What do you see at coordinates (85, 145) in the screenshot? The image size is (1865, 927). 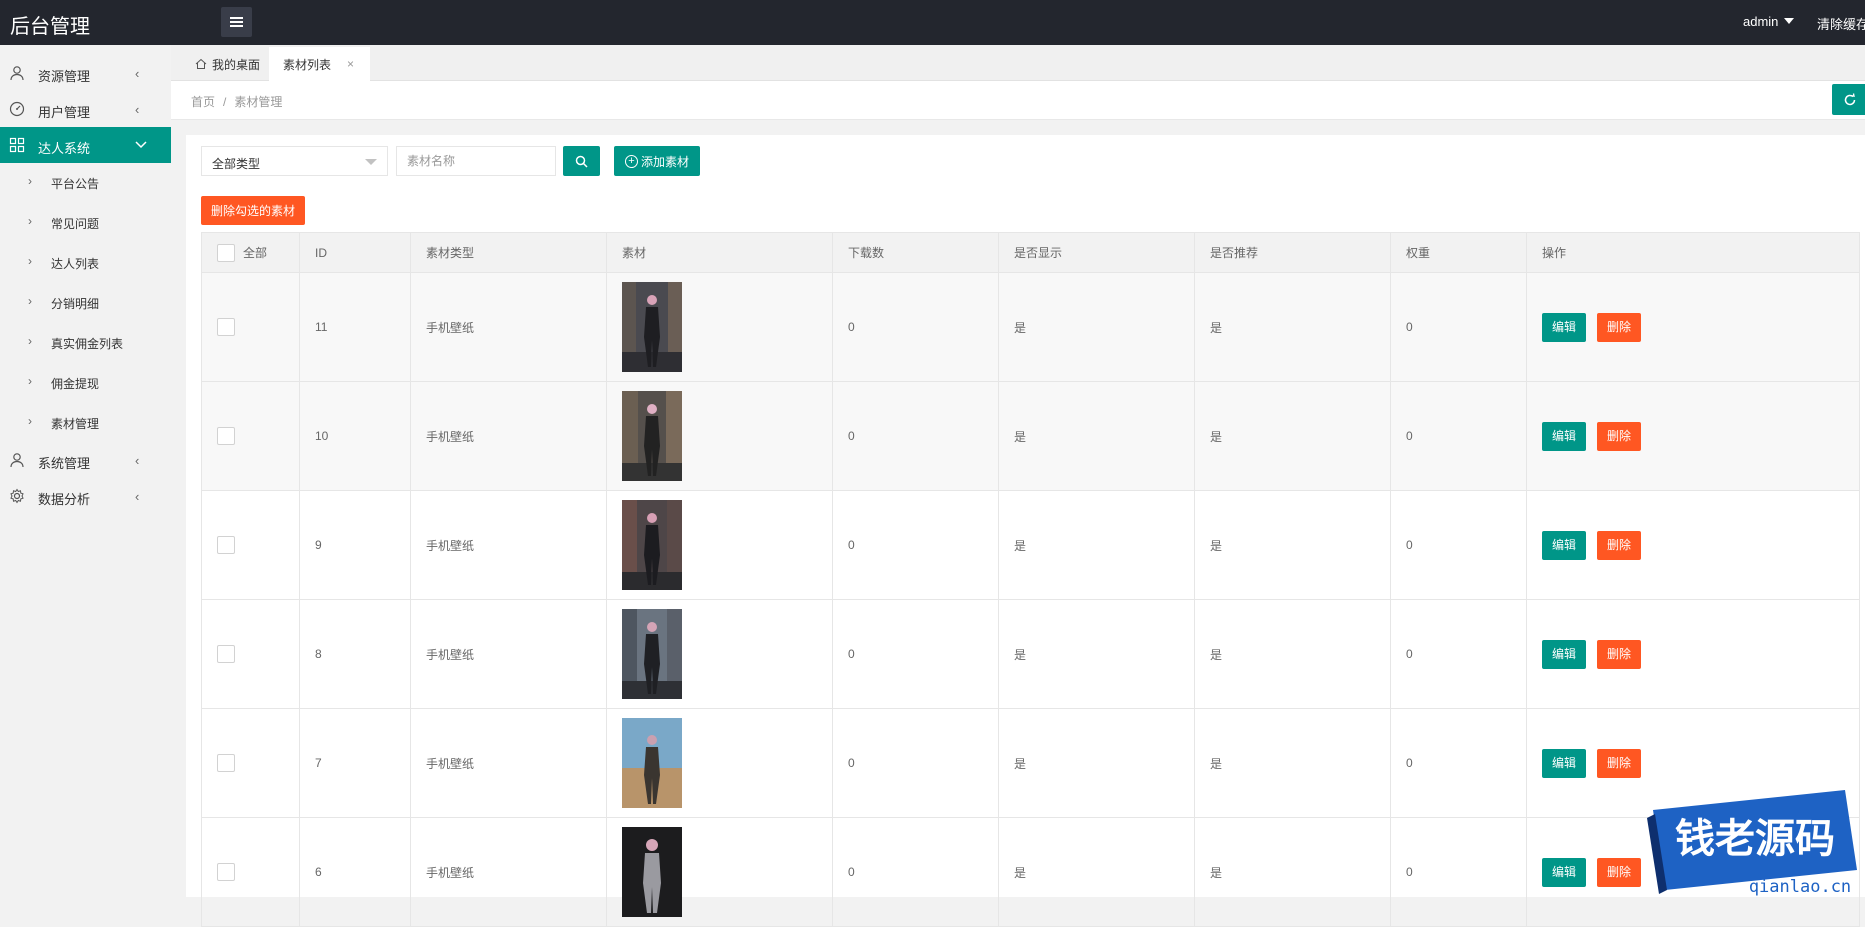 I see `sidebar-item-talent: 达人系统` at bounding box center [85, 145].